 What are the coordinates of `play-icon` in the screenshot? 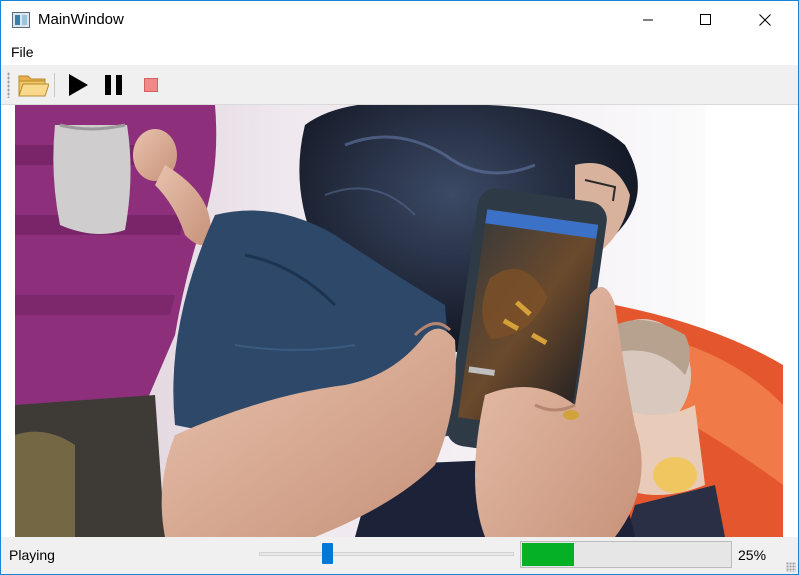 It's located at (78, 85).